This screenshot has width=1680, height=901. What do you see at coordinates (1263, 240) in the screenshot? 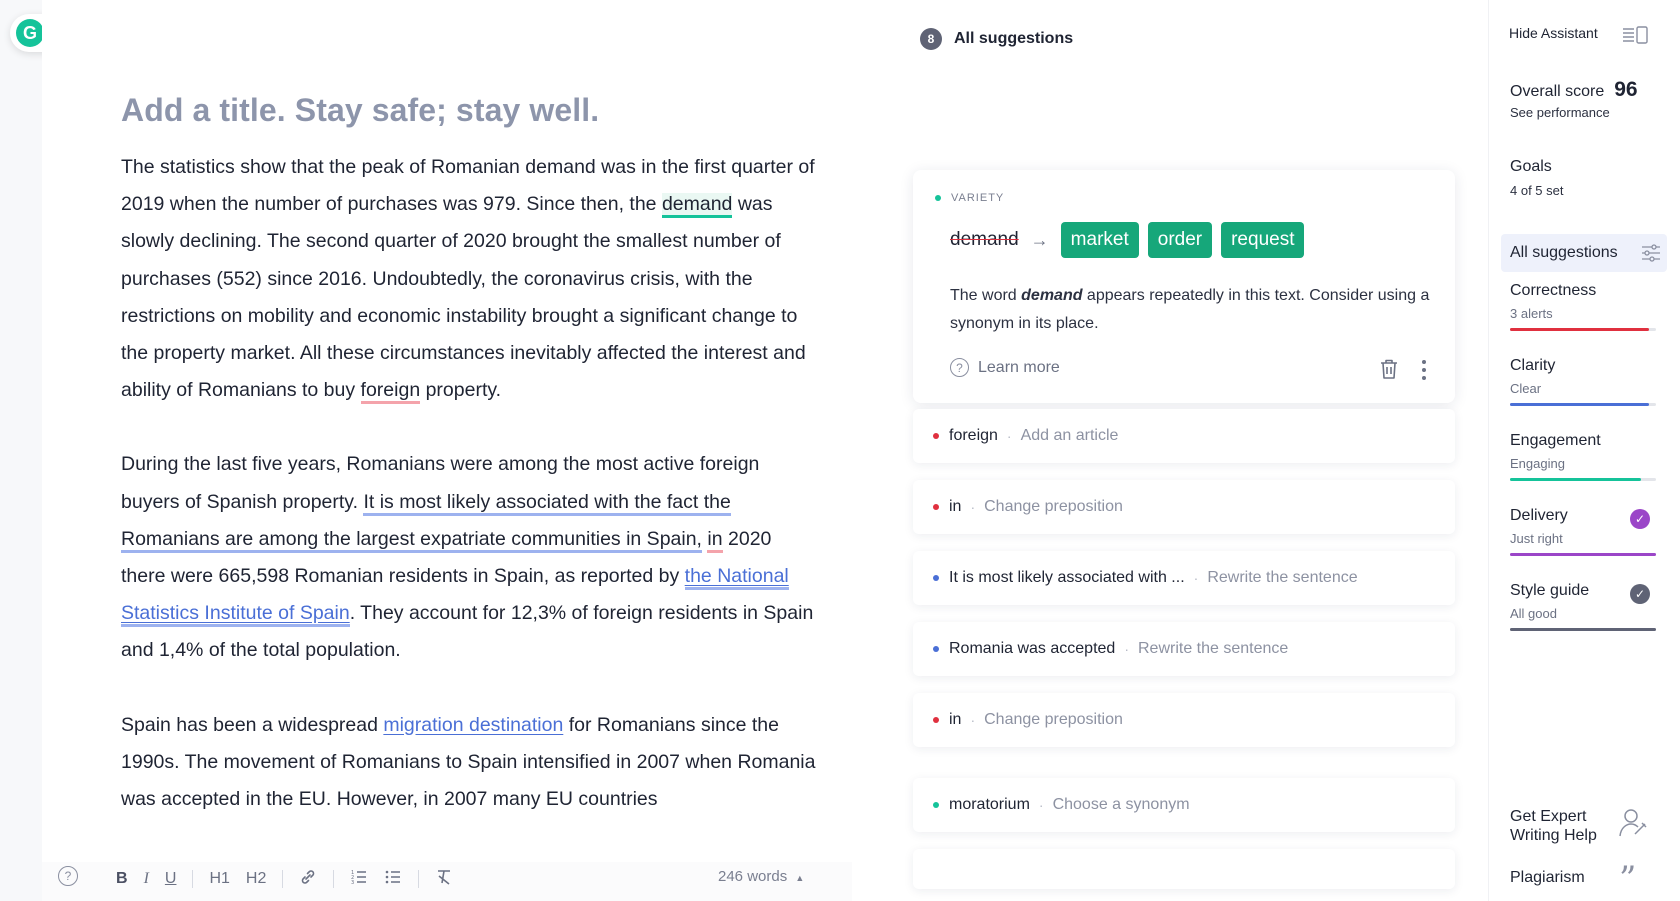
I see `synonym-button-request: request` at bounding box center [1263, 240].